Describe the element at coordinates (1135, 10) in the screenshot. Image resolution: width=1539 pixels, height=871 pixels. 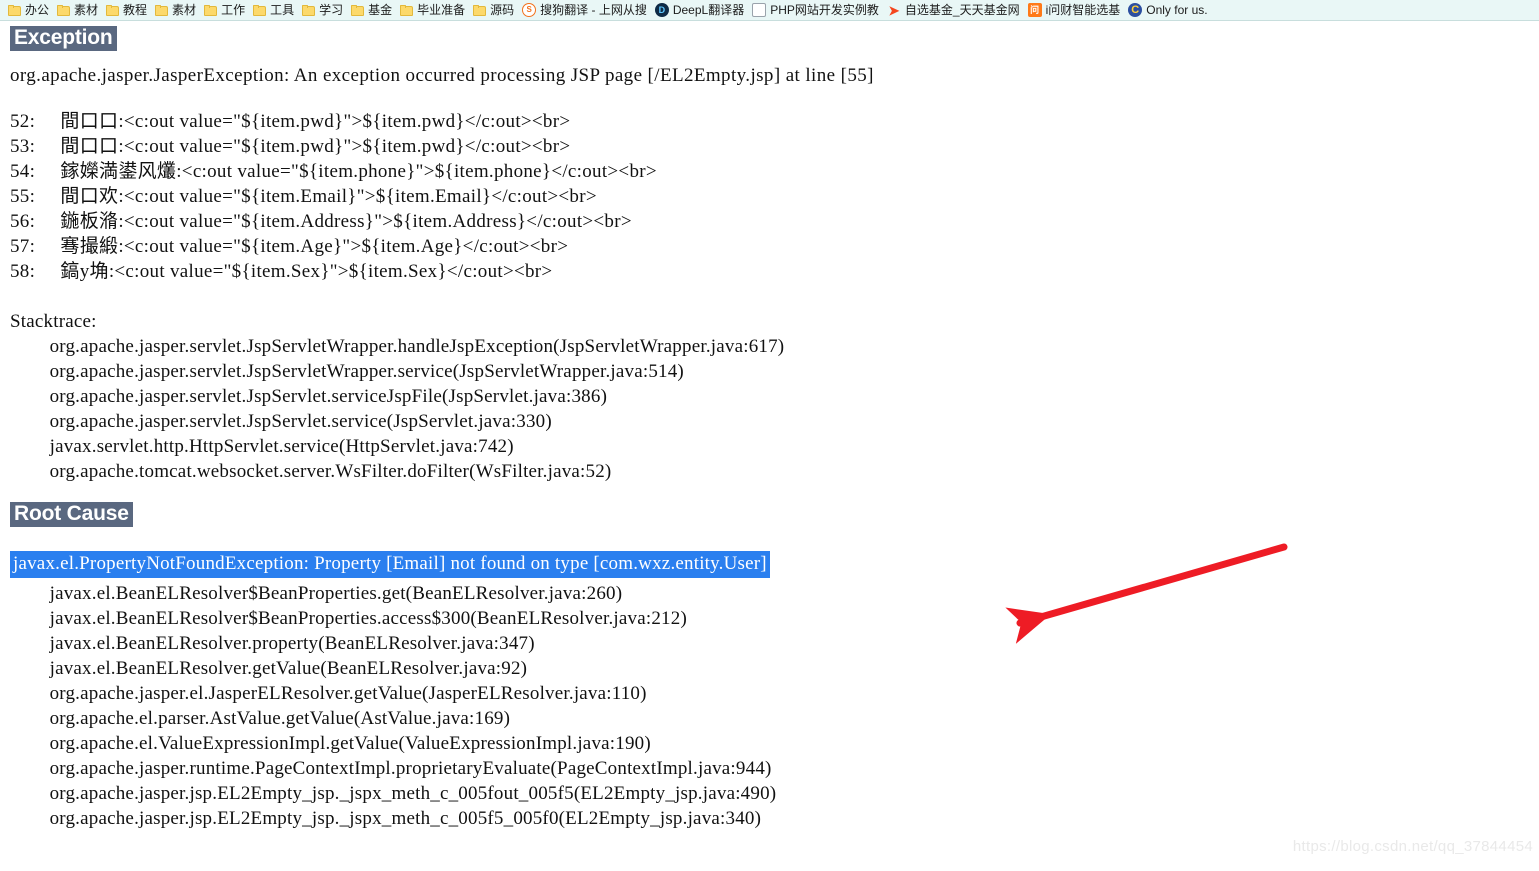
I see `pacman-icon: C` at that location.